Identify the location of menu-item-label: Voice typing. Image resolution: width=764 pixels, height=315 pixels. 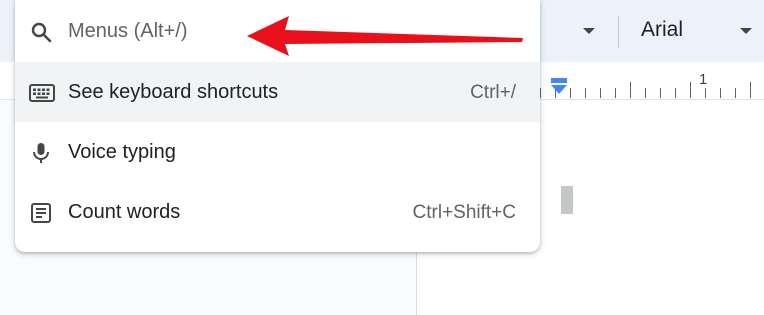
(122, 152).